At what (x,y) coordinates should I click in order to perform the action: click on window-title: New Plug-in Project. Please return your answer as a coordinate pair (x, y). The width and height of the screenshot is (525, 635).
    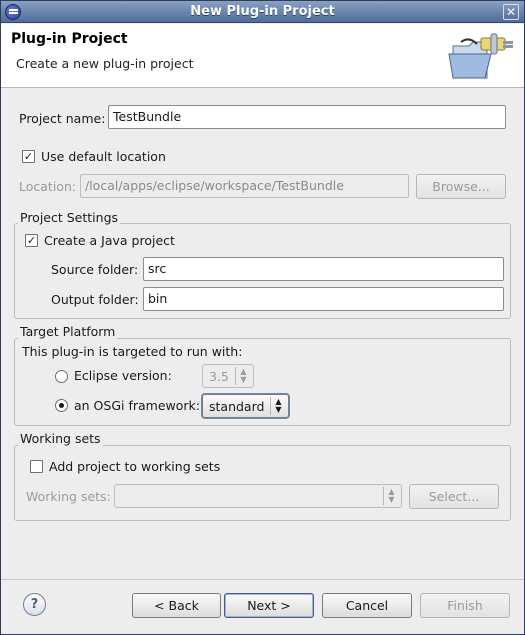
    Looking at the image, I should click on (262, 11).